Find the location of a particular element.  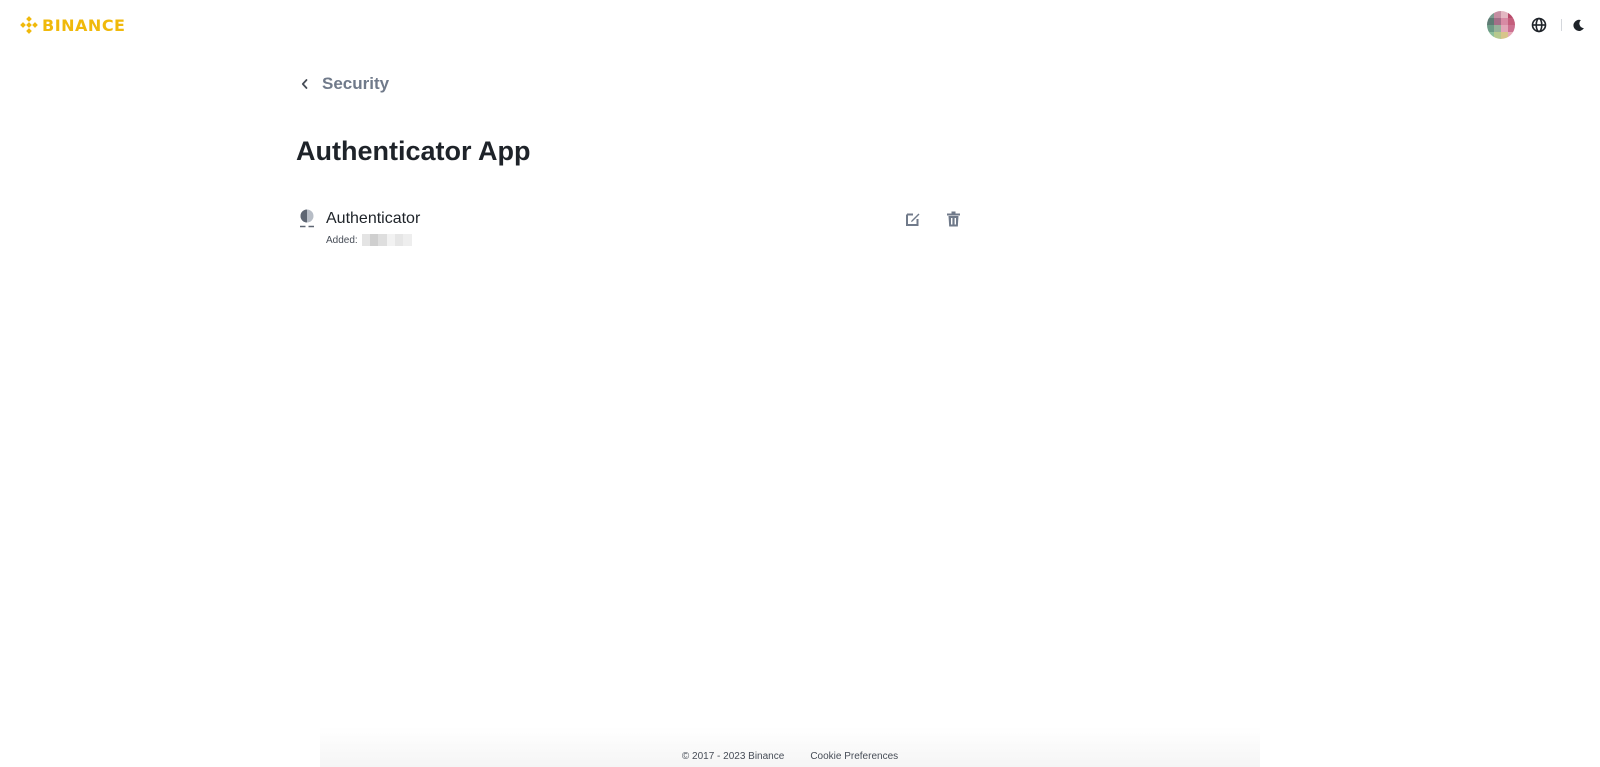

globe-icon is located at coordinates (1539, 25).